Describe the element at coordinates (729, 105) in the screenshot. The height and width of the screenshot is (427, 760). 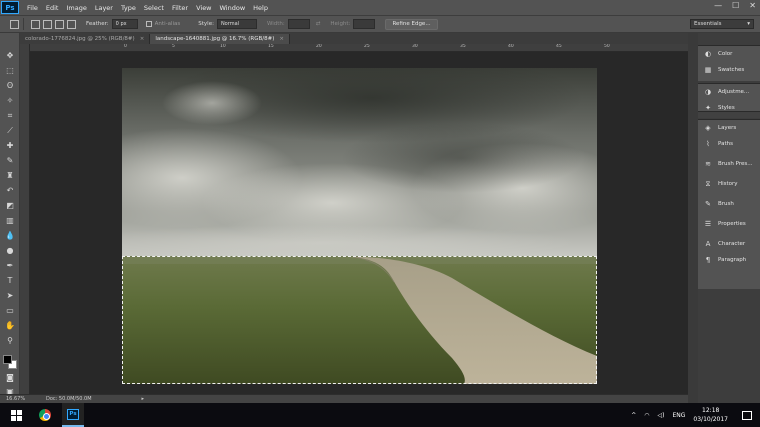
I see `panel-styles-button: ✦ Styles` at that location.